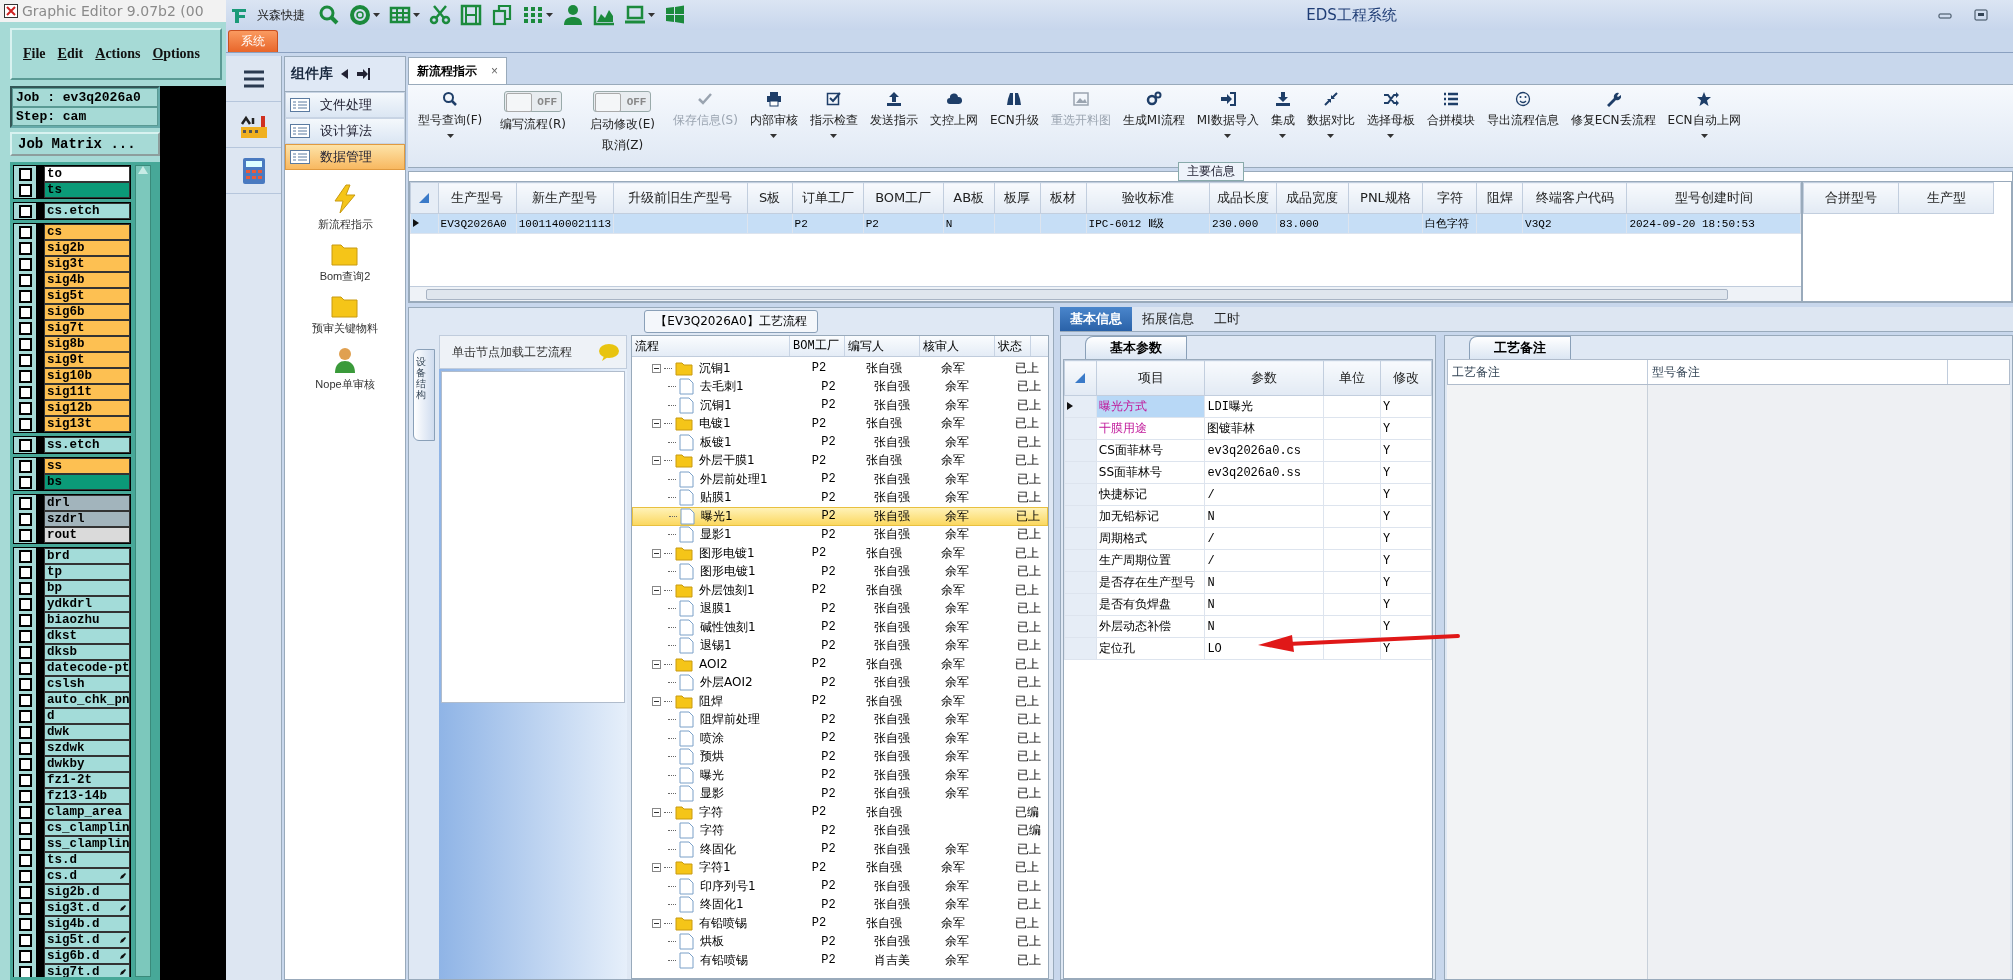 This screenshot has width=2013, height=980. What do you see at coordinates (87, 445) in the screenshot?
I see `layer-name: ss.etch` at bounding box center [87, 445].